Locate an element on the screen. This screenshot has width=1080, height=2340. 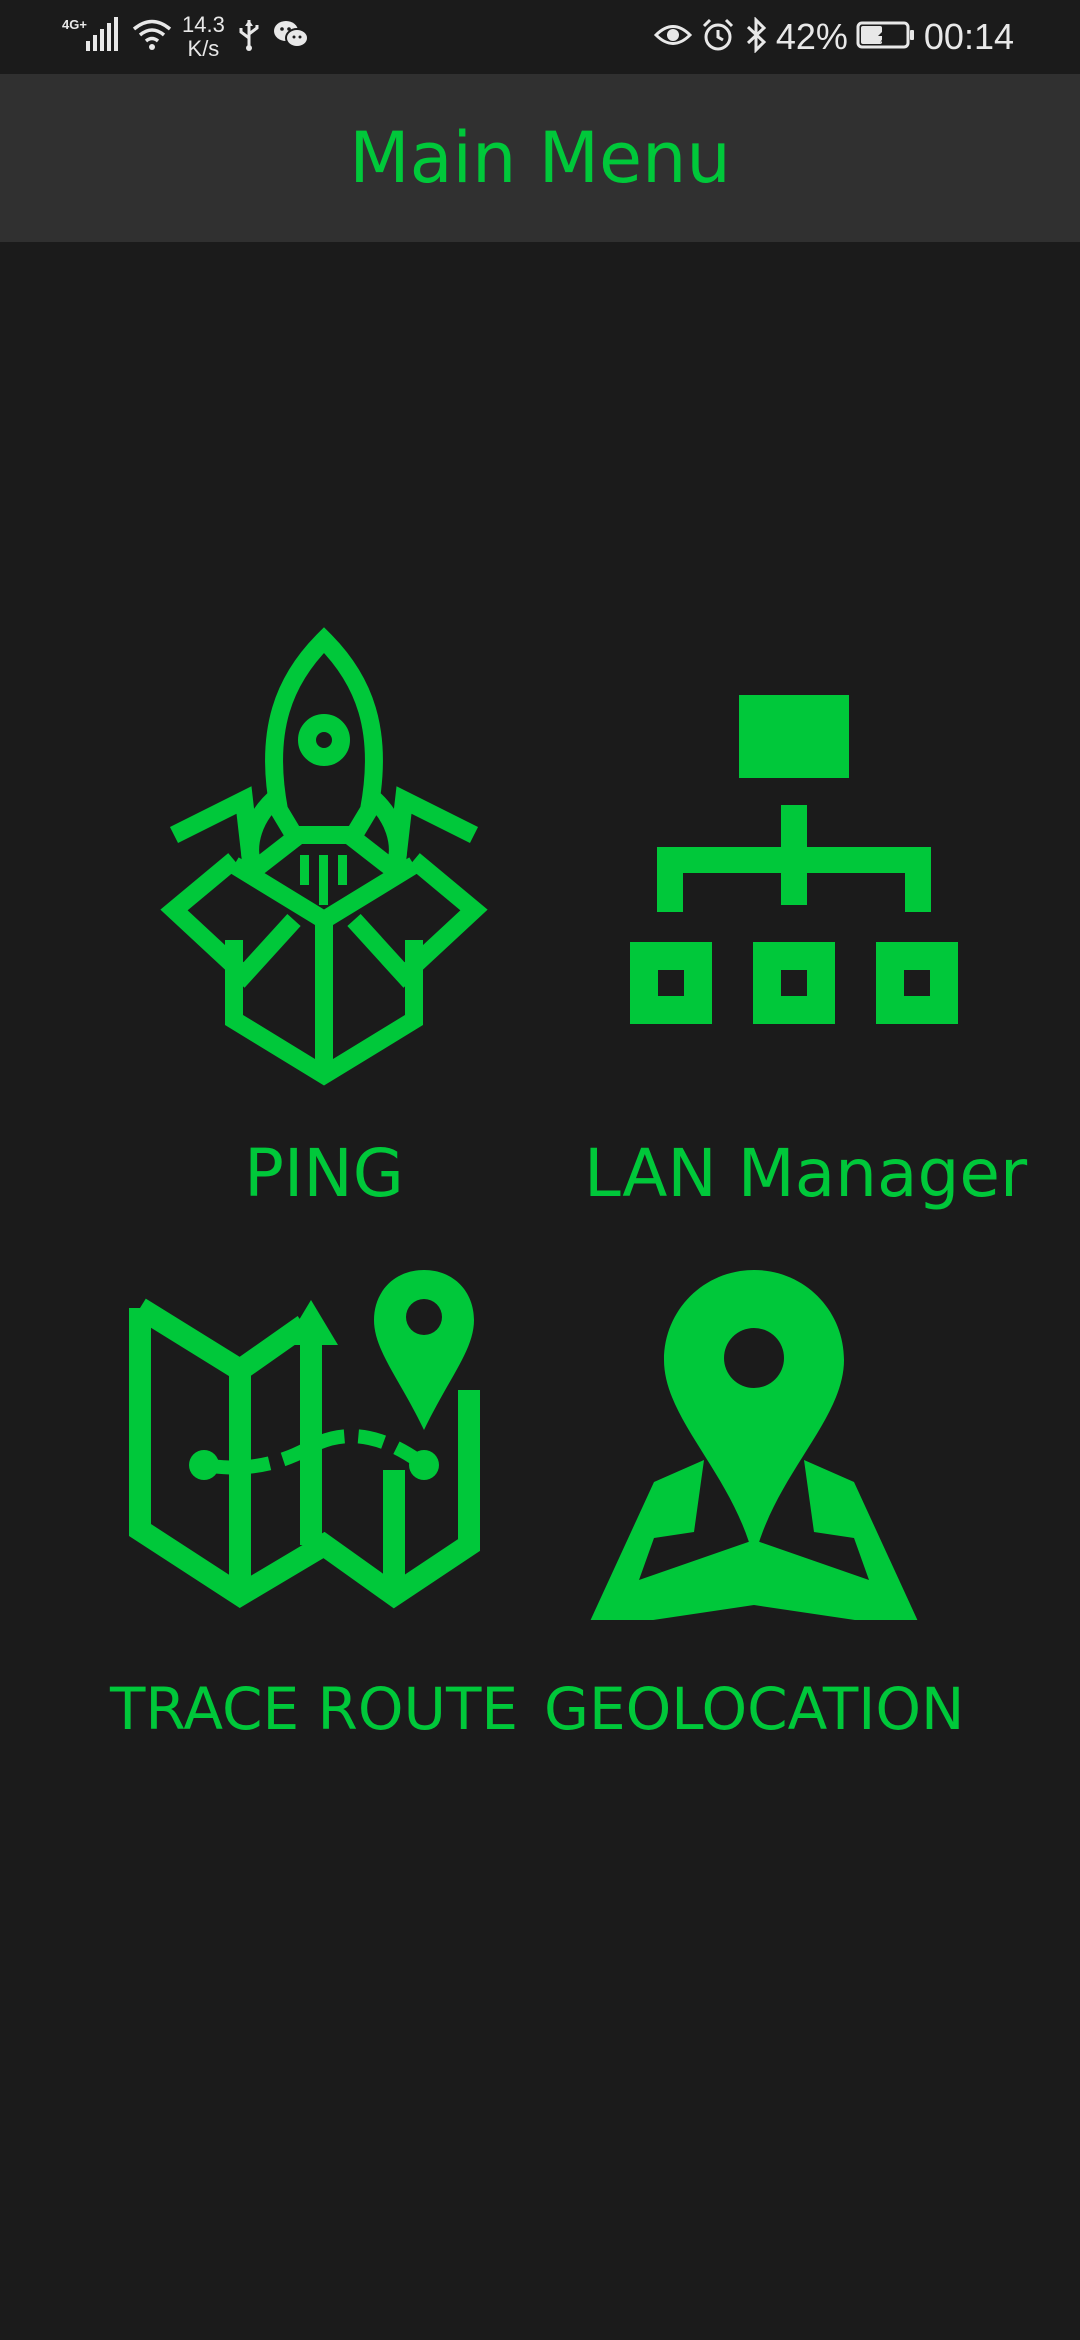
menu-item-geolocation: GEOLOCATION is located at coordinates (754, 1510).